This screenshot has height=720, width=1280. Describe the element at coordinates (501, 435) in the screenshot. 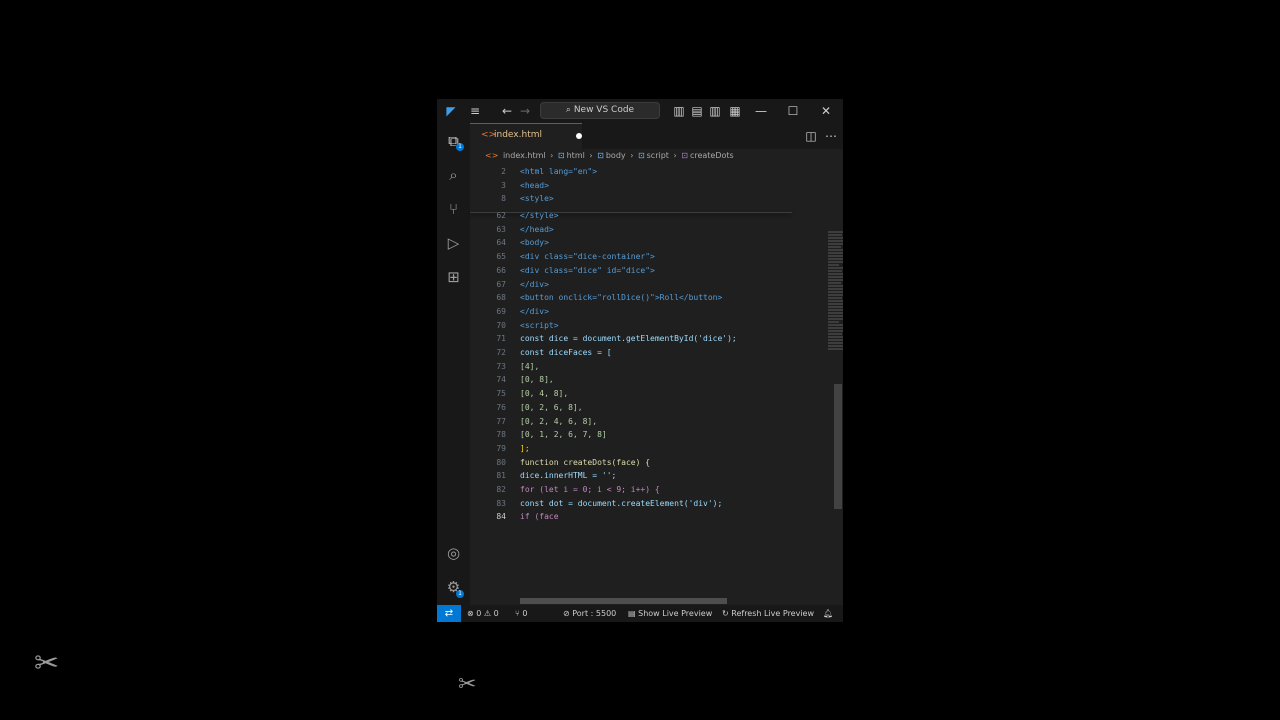

I see `line-number: 78` at that location.